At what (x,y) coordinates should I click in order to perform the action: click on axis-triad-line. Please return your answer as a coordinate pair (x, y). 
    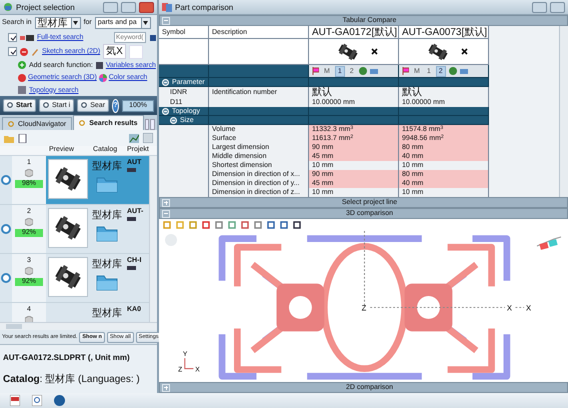
    Looking at the image, I should click on (189, 364).